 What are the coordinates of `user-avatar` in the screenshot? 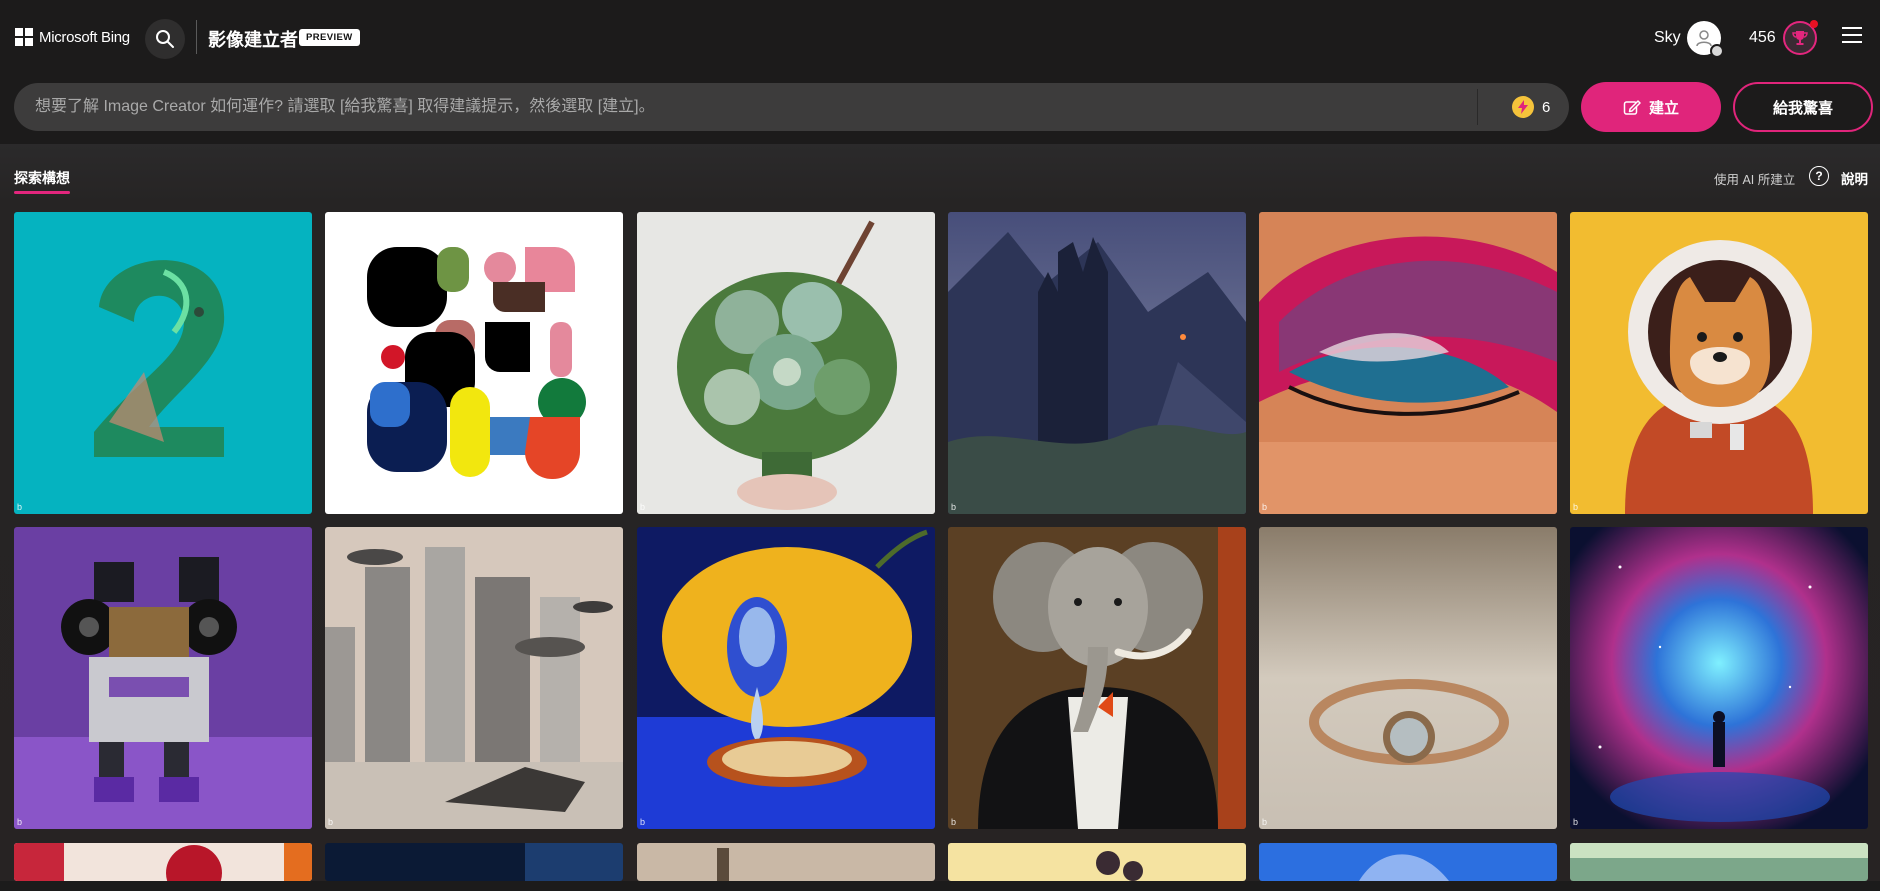 It's located at (1705, 39).